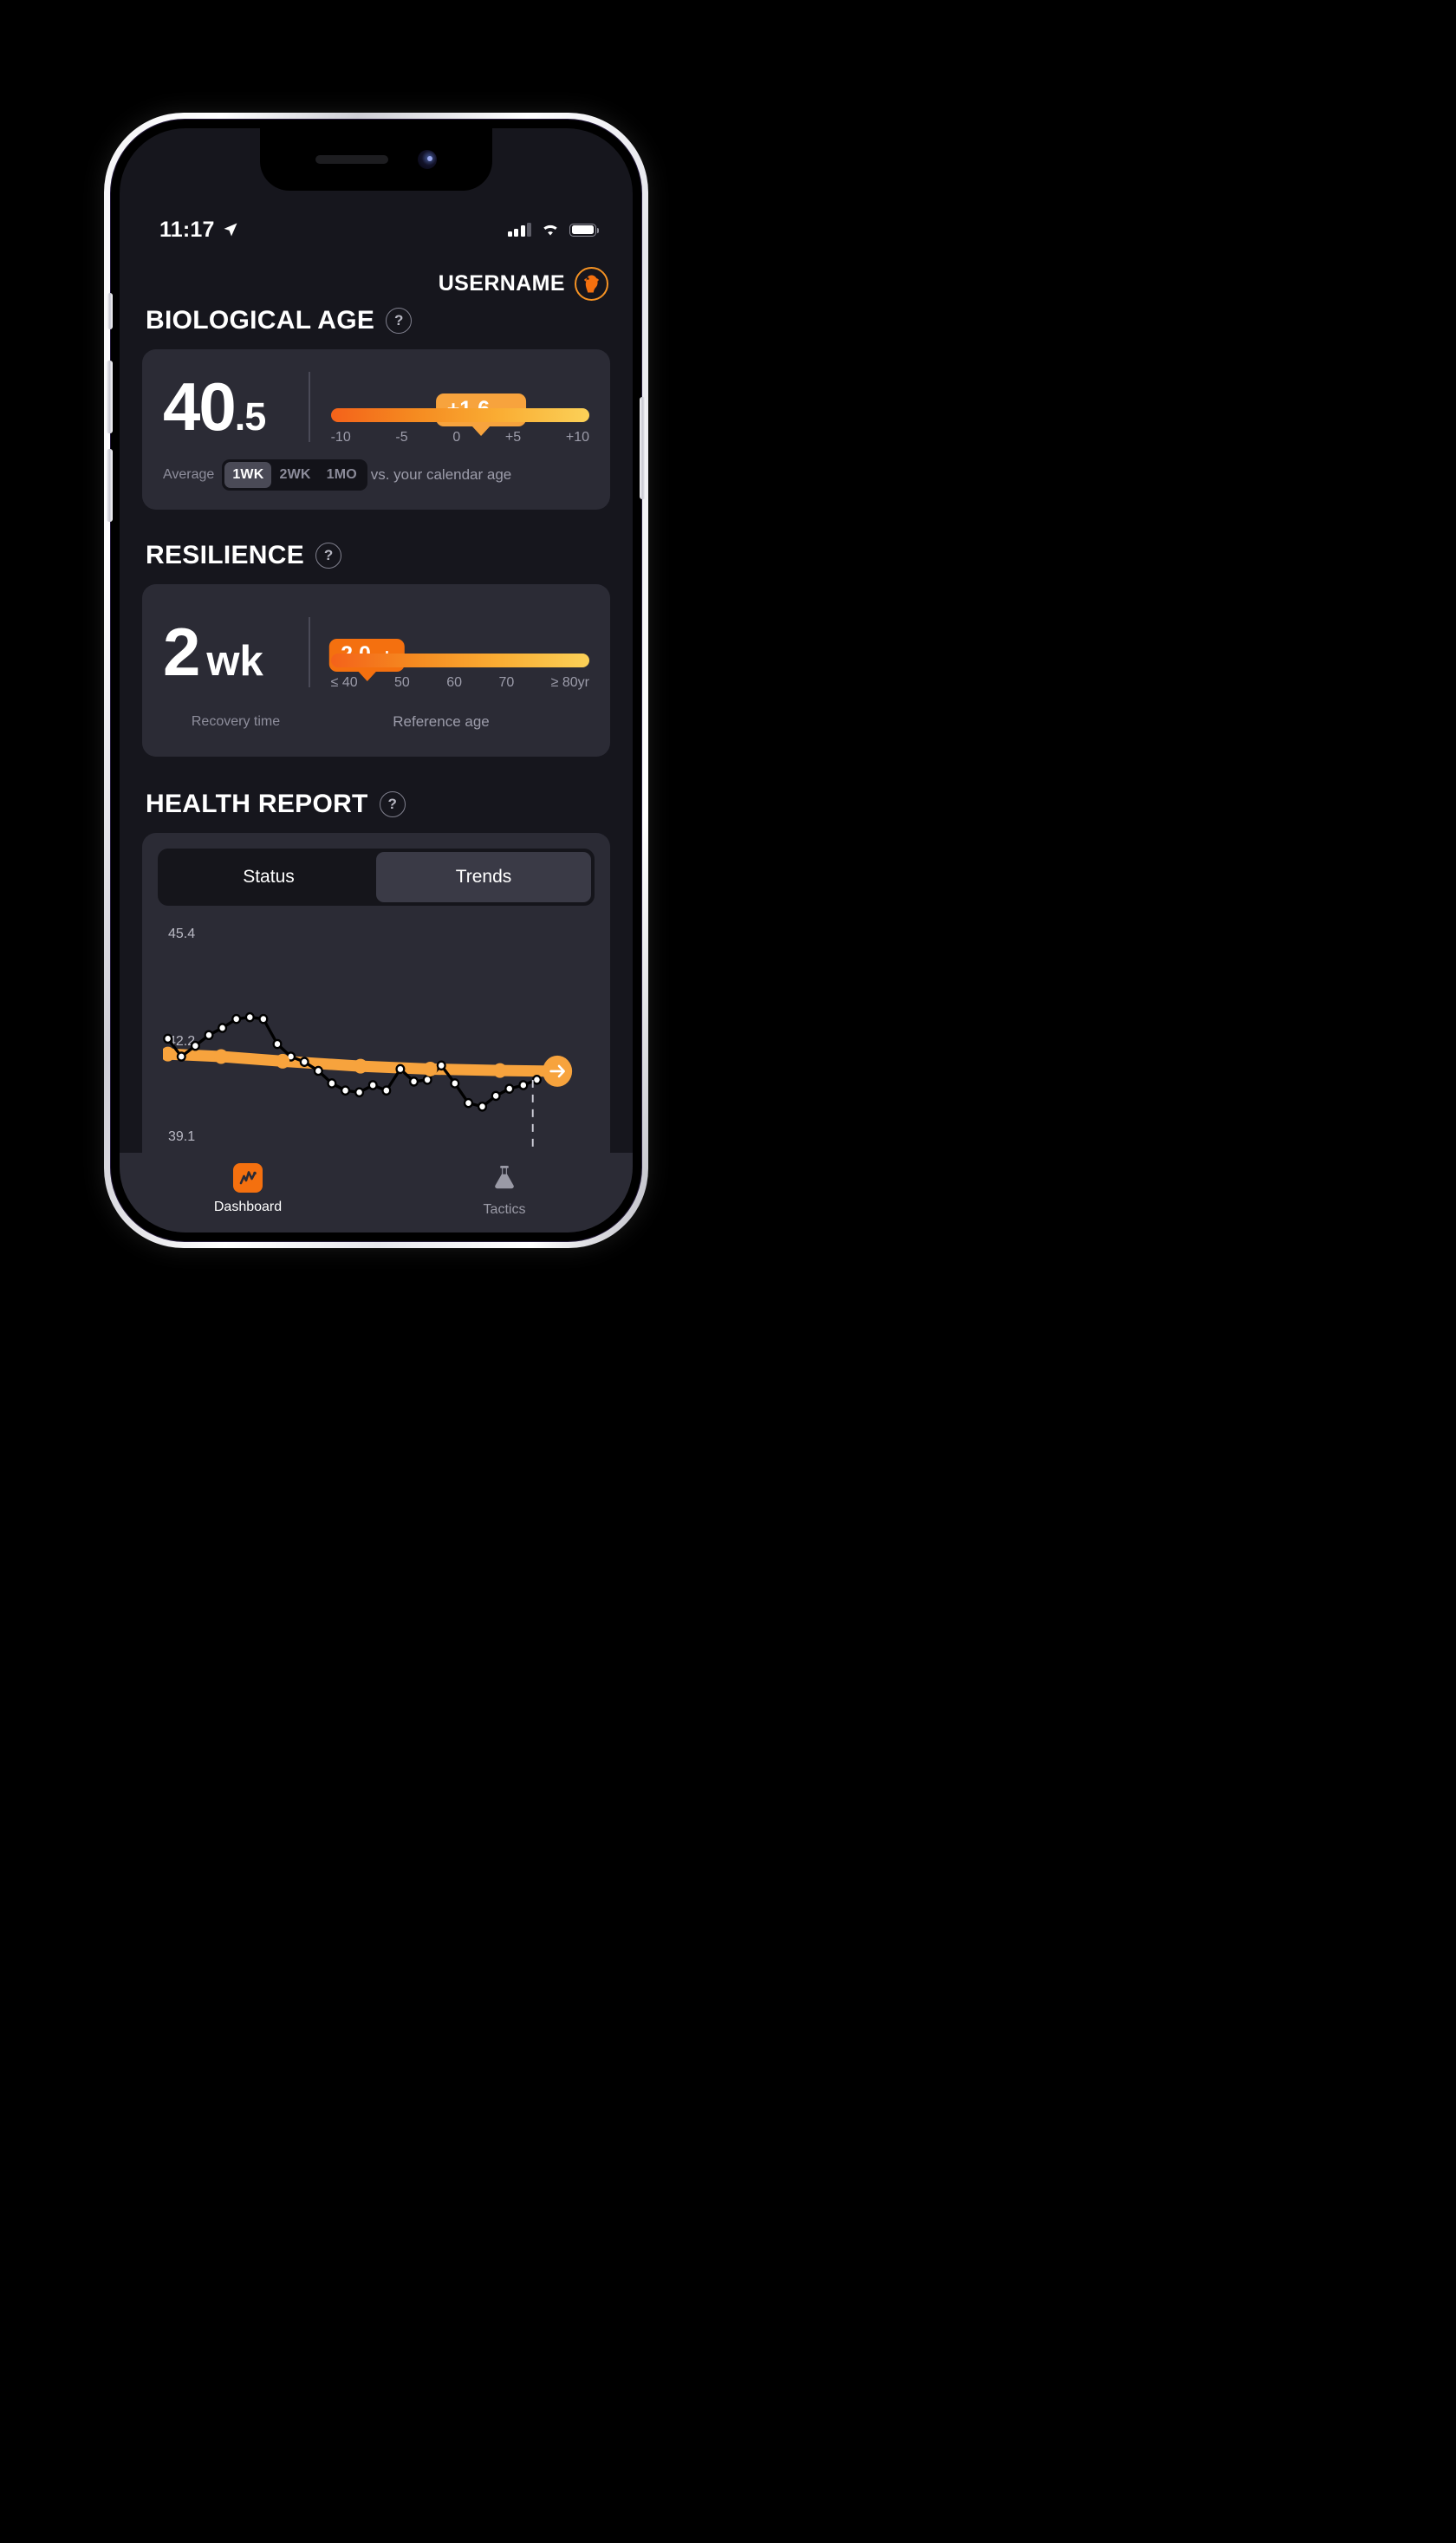 The width and height of the screenshot is (1456, 2543). I want to click on range-option-1wk: 1WK, so click(248, 475).